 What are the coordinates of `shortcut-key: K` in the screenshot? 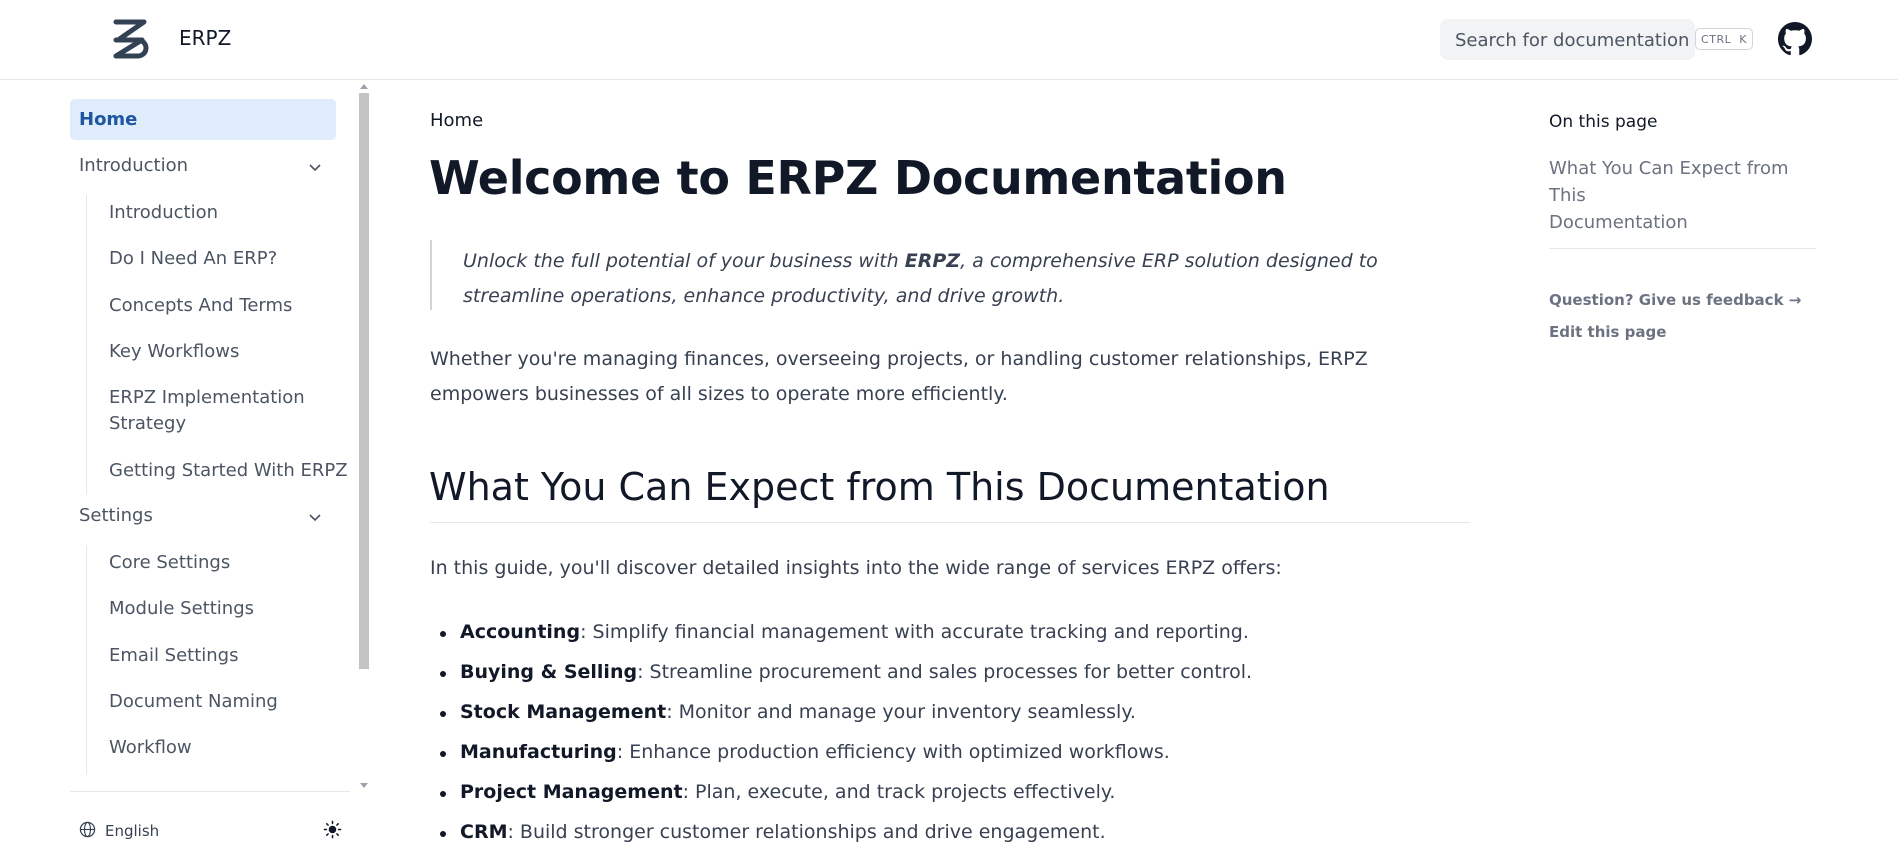 It's located at (1743, 39).